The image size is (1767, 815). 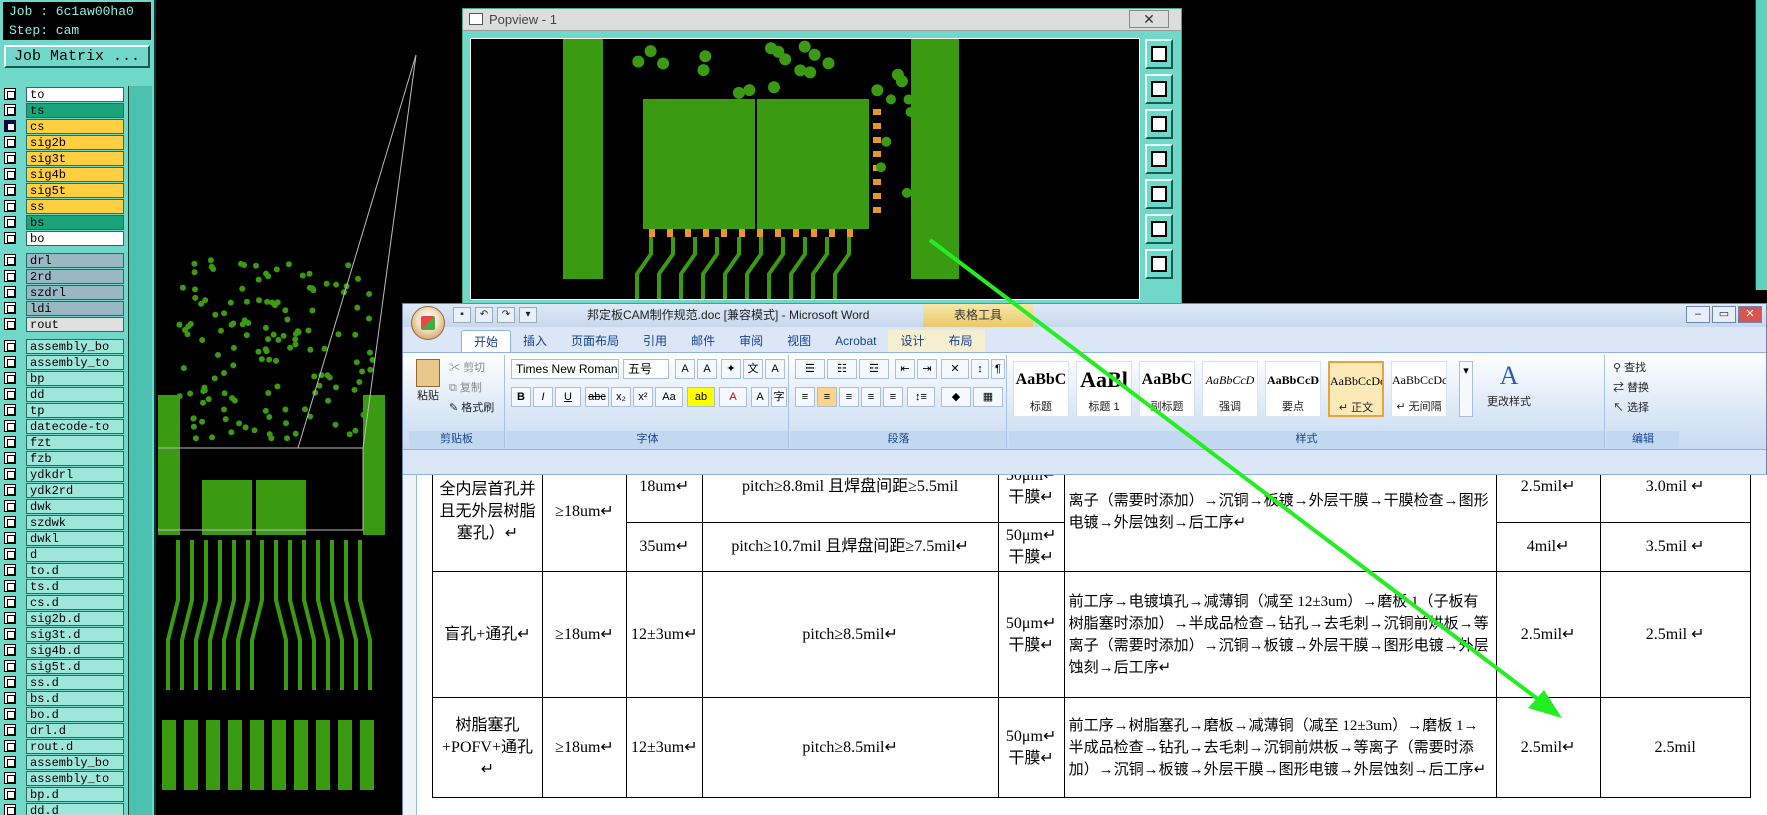 What do you see at coordinates (75, 174) in the screenshot?
I see `layer-name: sig4b` at bounding box center [75, 174].